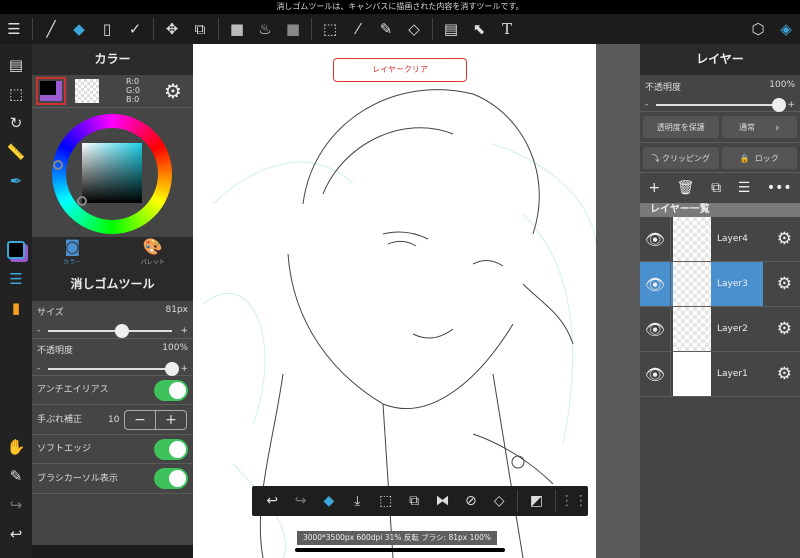 The image size is (800, 558). What do you see at coordinates (121, 331) in the screenshot?
I see `size-slider-knob` at bounding box center [121, 331].